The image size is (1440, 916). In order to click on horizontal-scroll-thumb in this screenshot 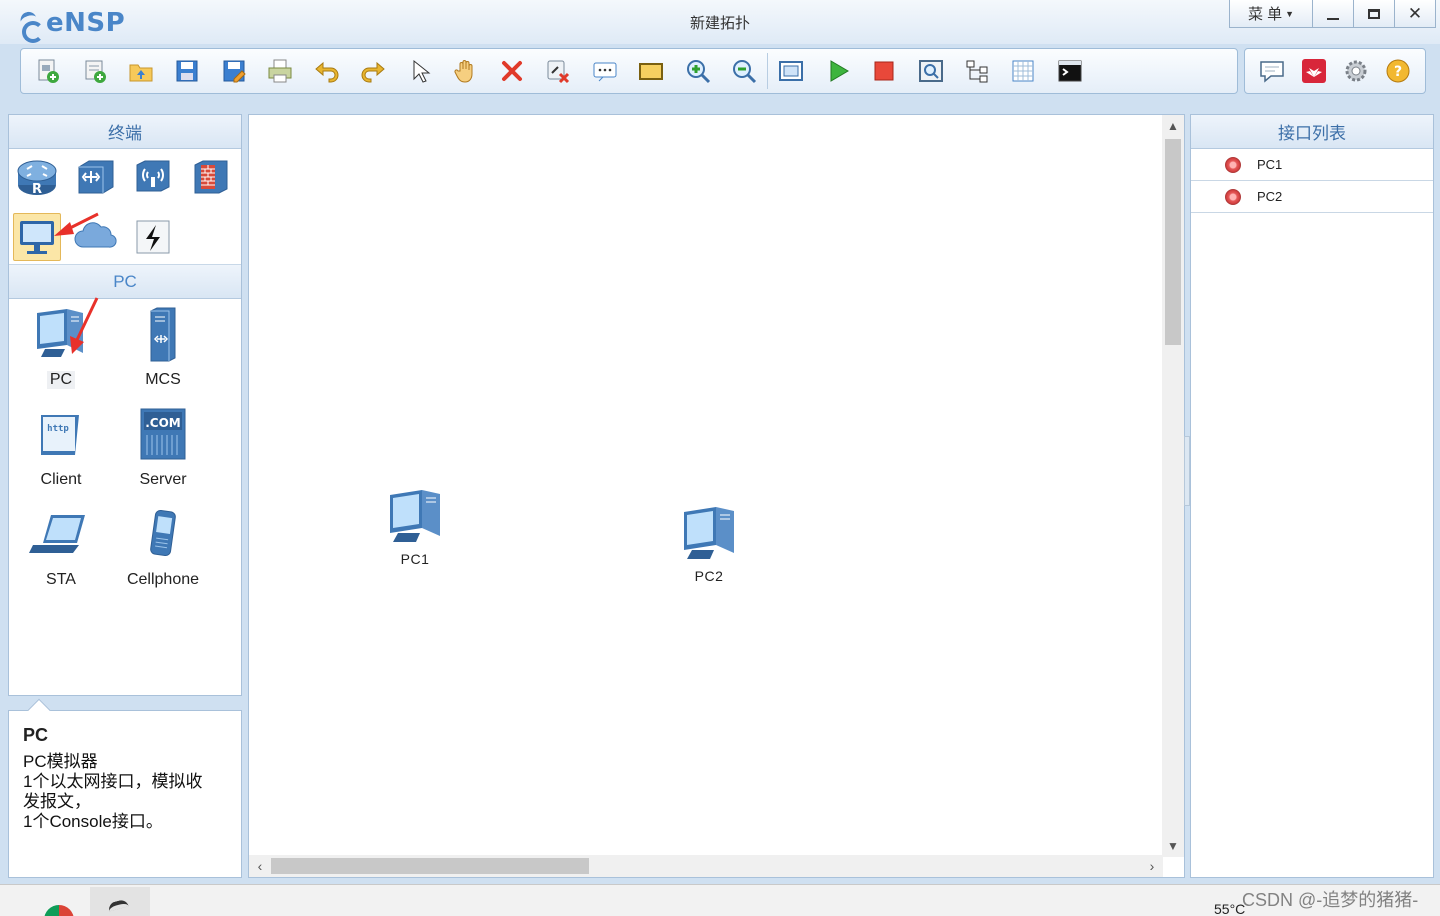, I will do `click(430, 866)`.